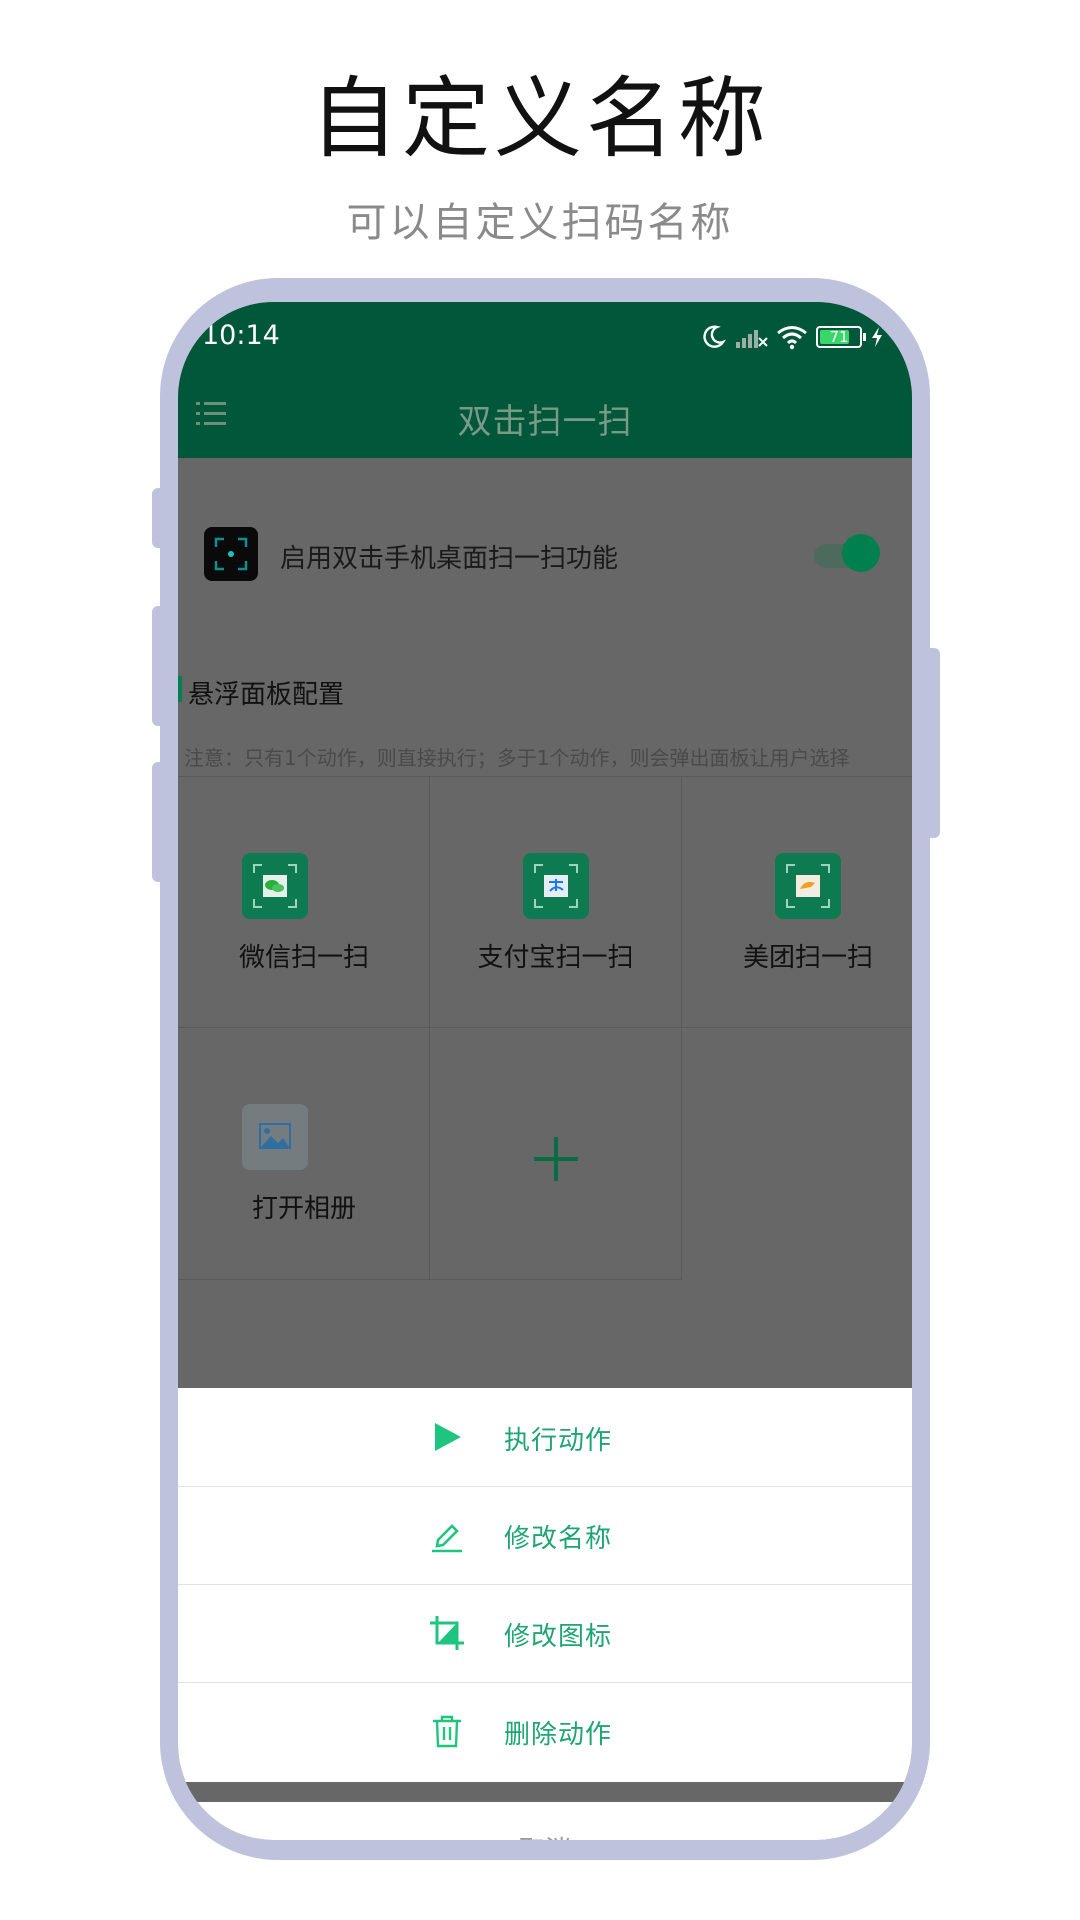 Image resolution: width=1080 pixels, height=1920 pixels. Describe the element at coordinates (545, 338) in the screenshot. I see `status-bar: 10:14 71` at that location.